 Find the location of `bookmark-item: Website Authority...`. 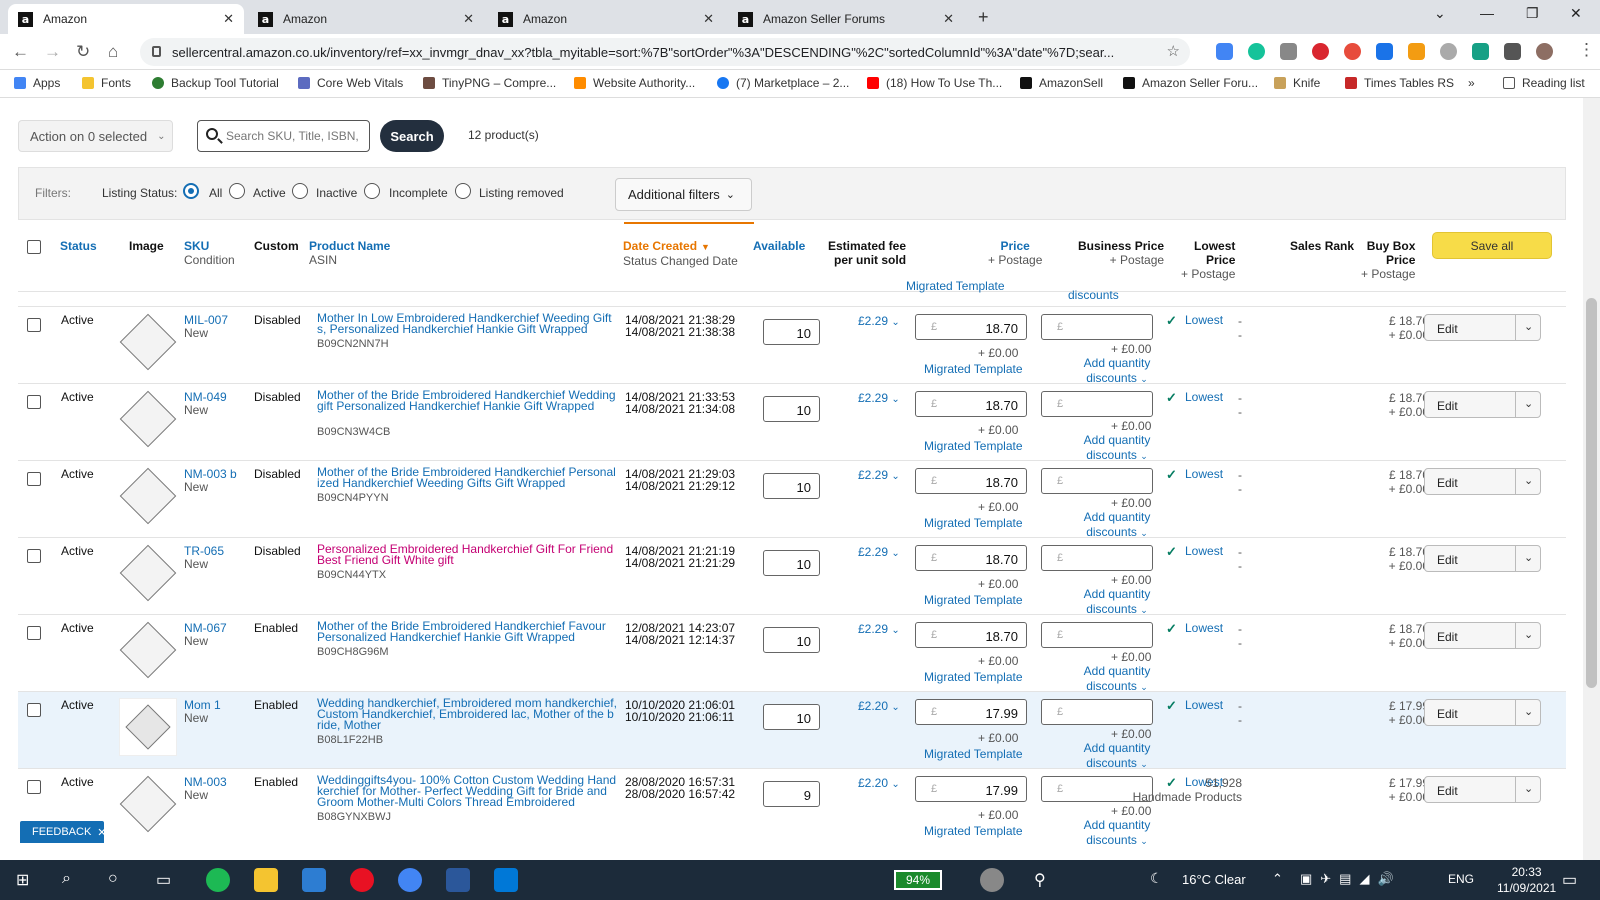

bookmark-item: Website Authority... is located at coordinates (634, 83).